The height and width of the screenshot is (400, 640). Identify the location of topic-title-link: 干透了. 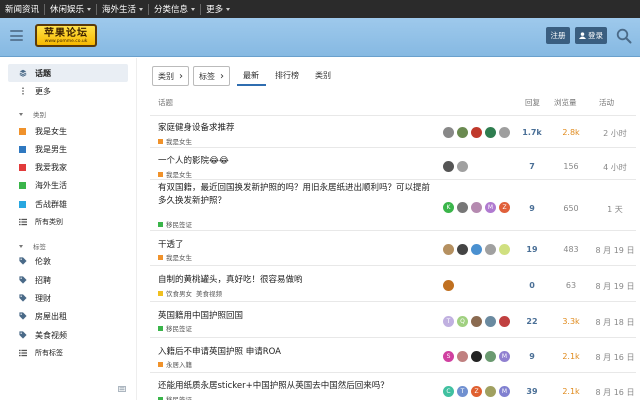
(171, 245).